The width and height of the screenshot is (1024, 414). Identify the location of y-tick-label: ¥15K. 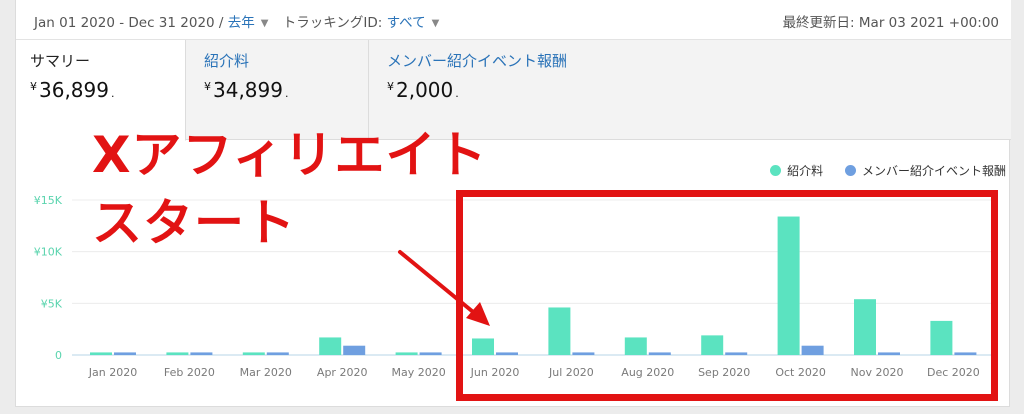
(48, 200).